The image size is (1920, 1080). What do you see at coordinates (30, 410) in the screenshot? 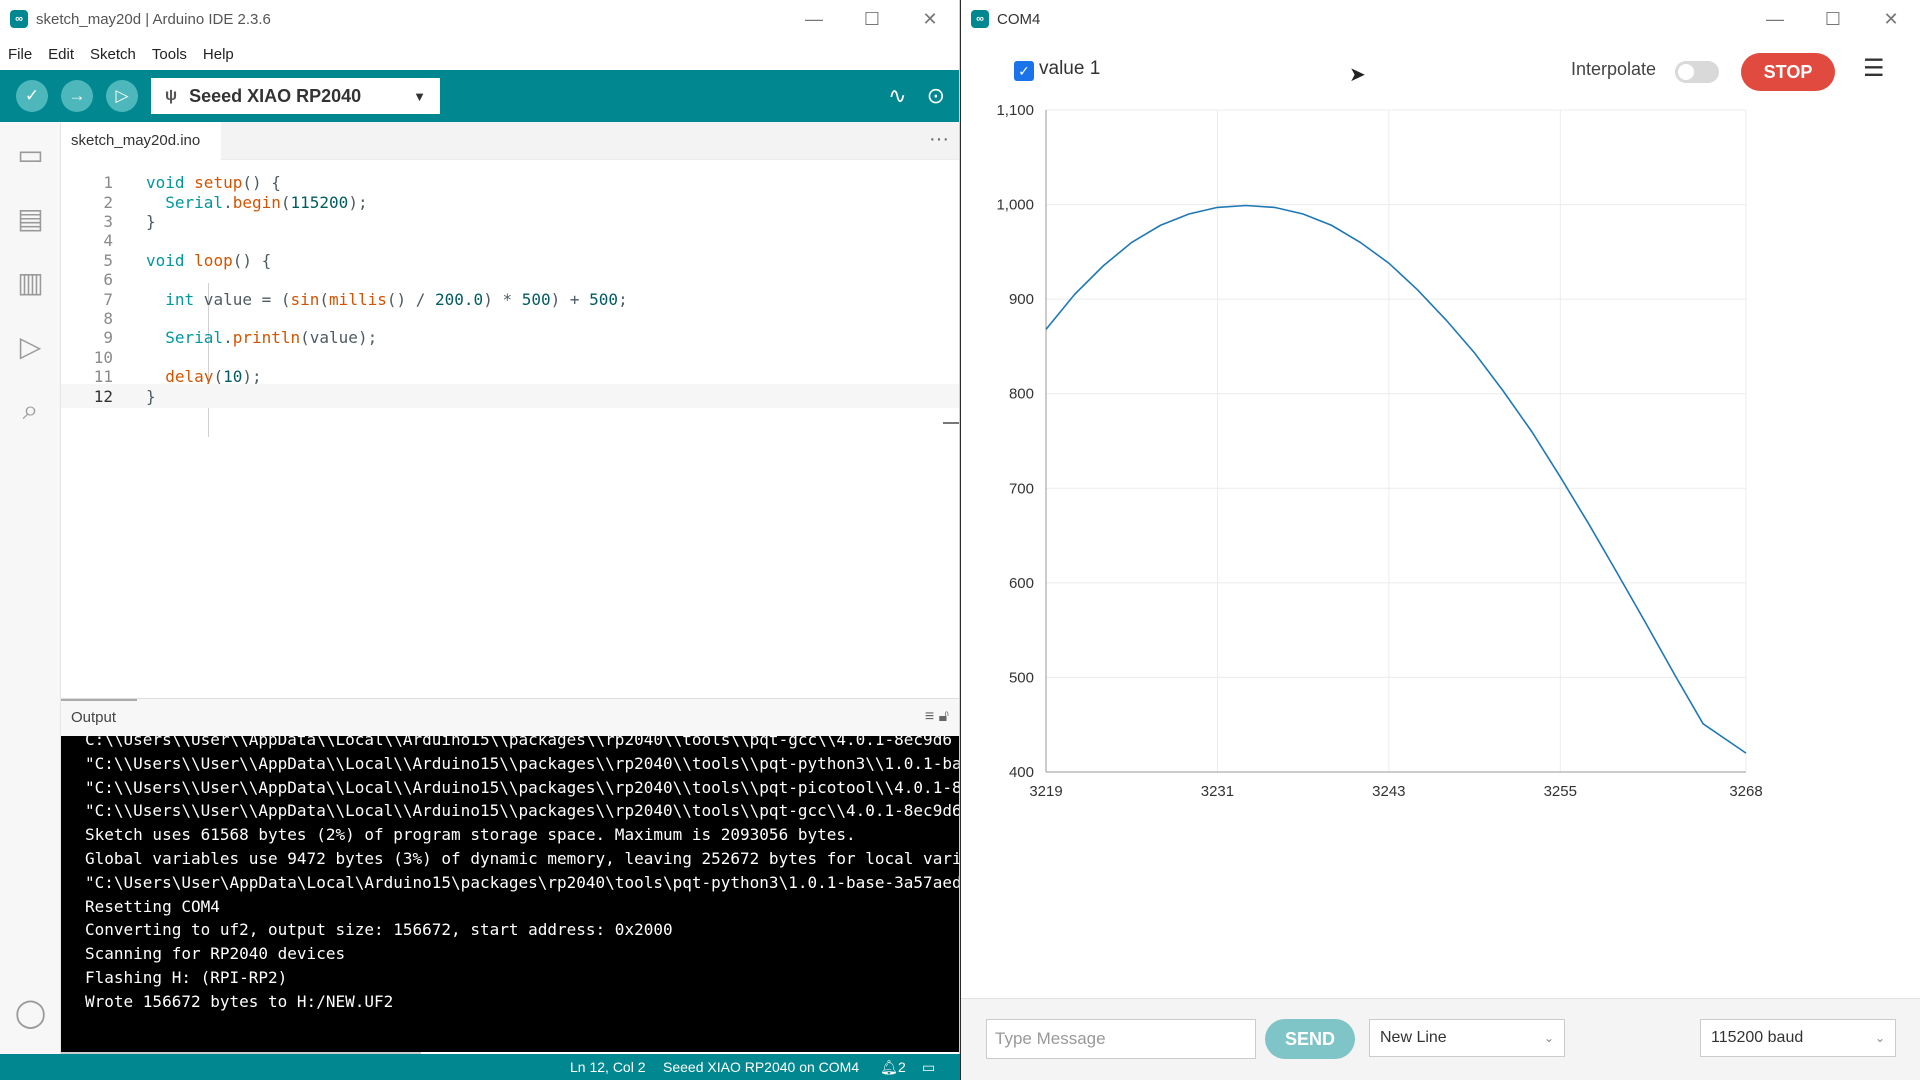
I see `search-icon: ⌕` at bounding box center [30, 410].